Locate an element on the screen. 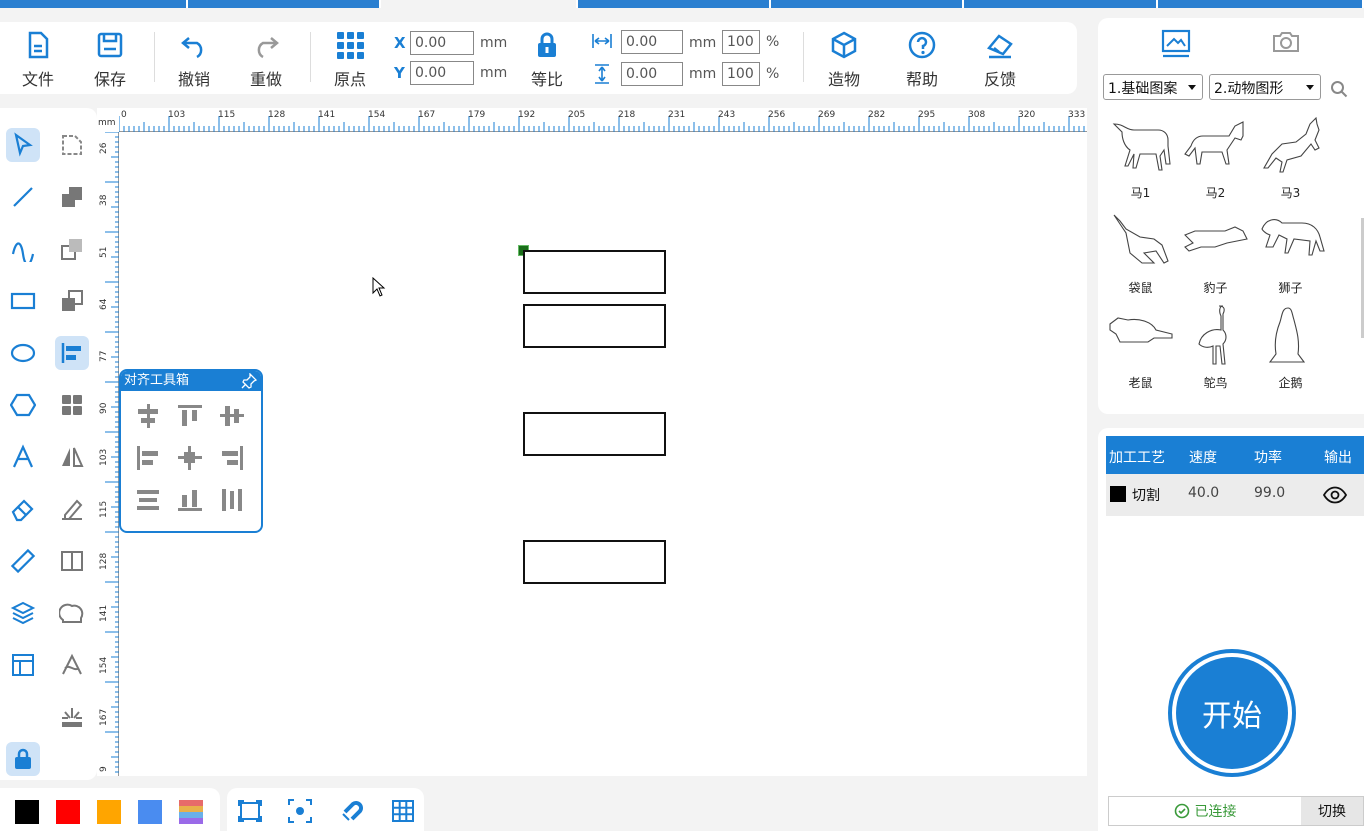 This screenshot has width=1364, height=831. align-left-button is located at coordinates (148, 458).